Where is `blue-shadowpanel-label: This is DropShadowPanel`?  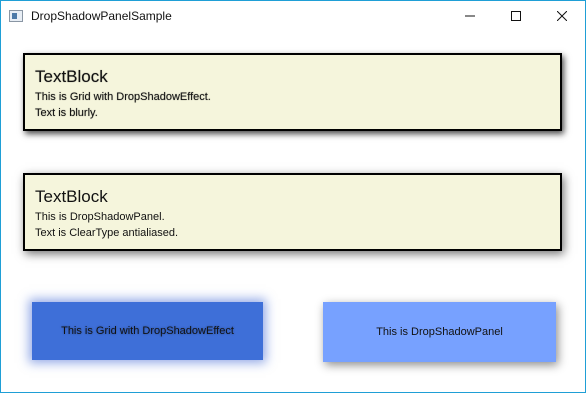
blue-shadowpanel-label: This is DropShadowPanel is located at coordinates (439, 332).